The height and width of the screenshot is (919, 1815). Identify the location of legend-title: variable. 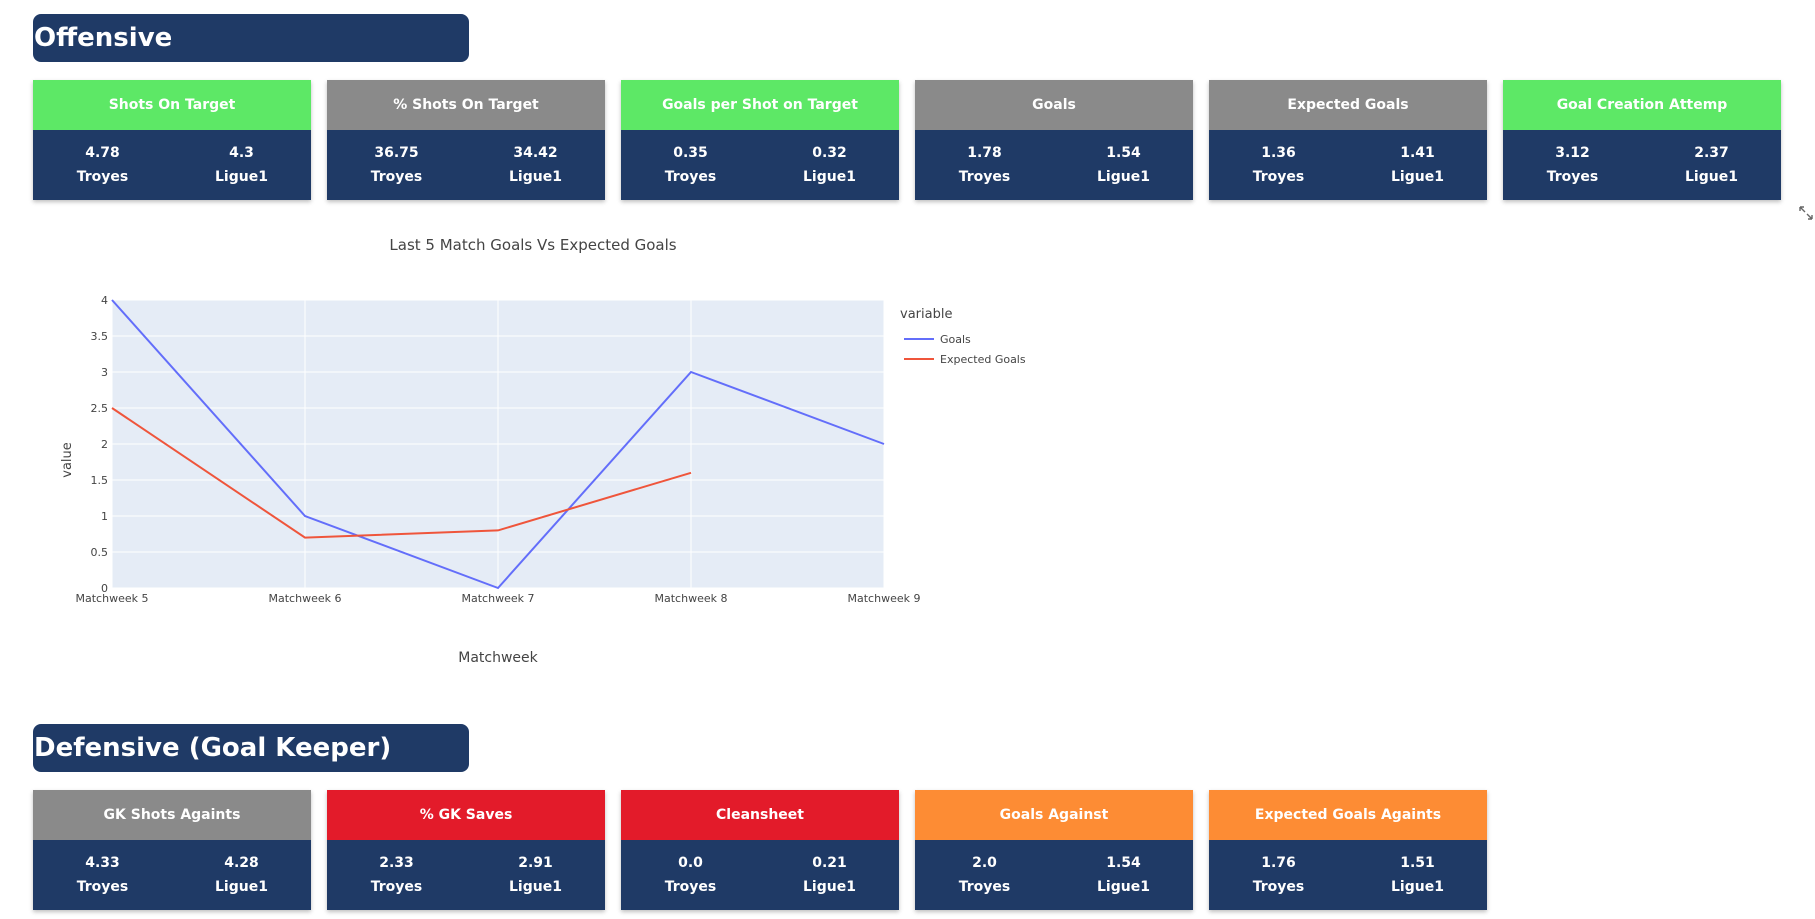
(926, 314).